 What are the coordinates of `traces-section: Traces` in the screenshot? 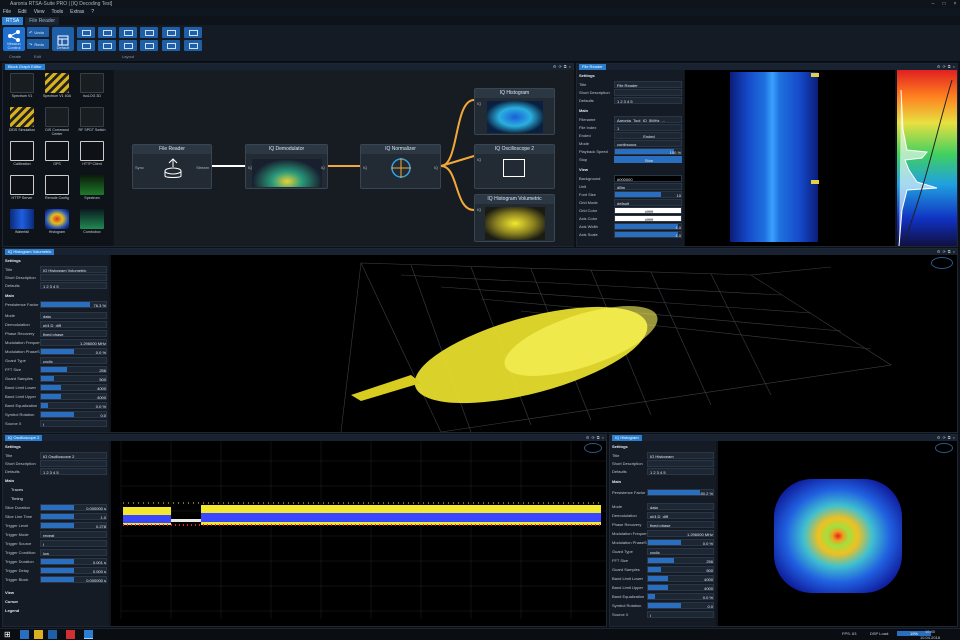 It's located at (56, 489).